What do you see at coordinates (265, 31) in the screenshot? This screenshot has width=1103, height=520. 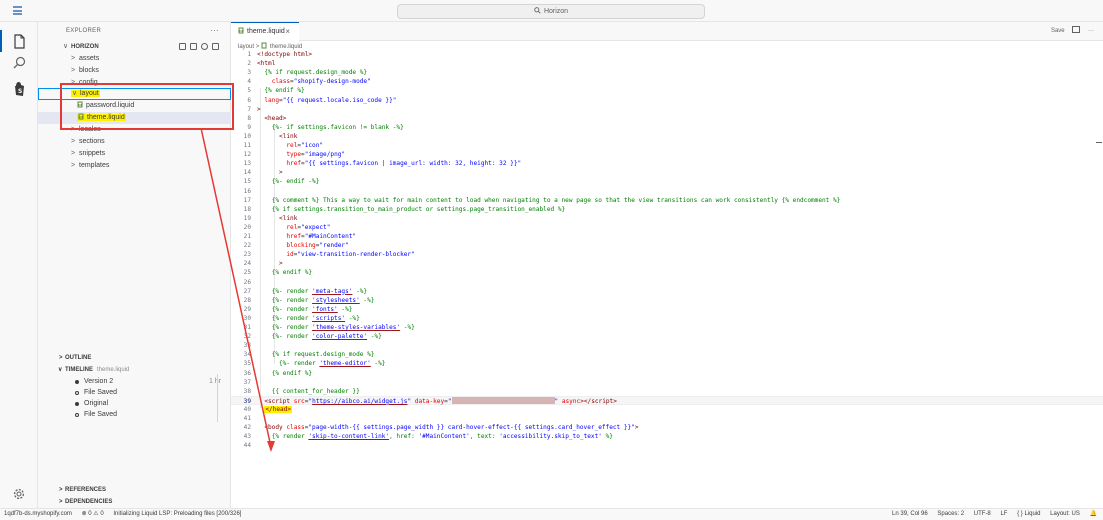 I see `tab-theme-liquid: theme.liquid ×` at bounding box center [265, 31].